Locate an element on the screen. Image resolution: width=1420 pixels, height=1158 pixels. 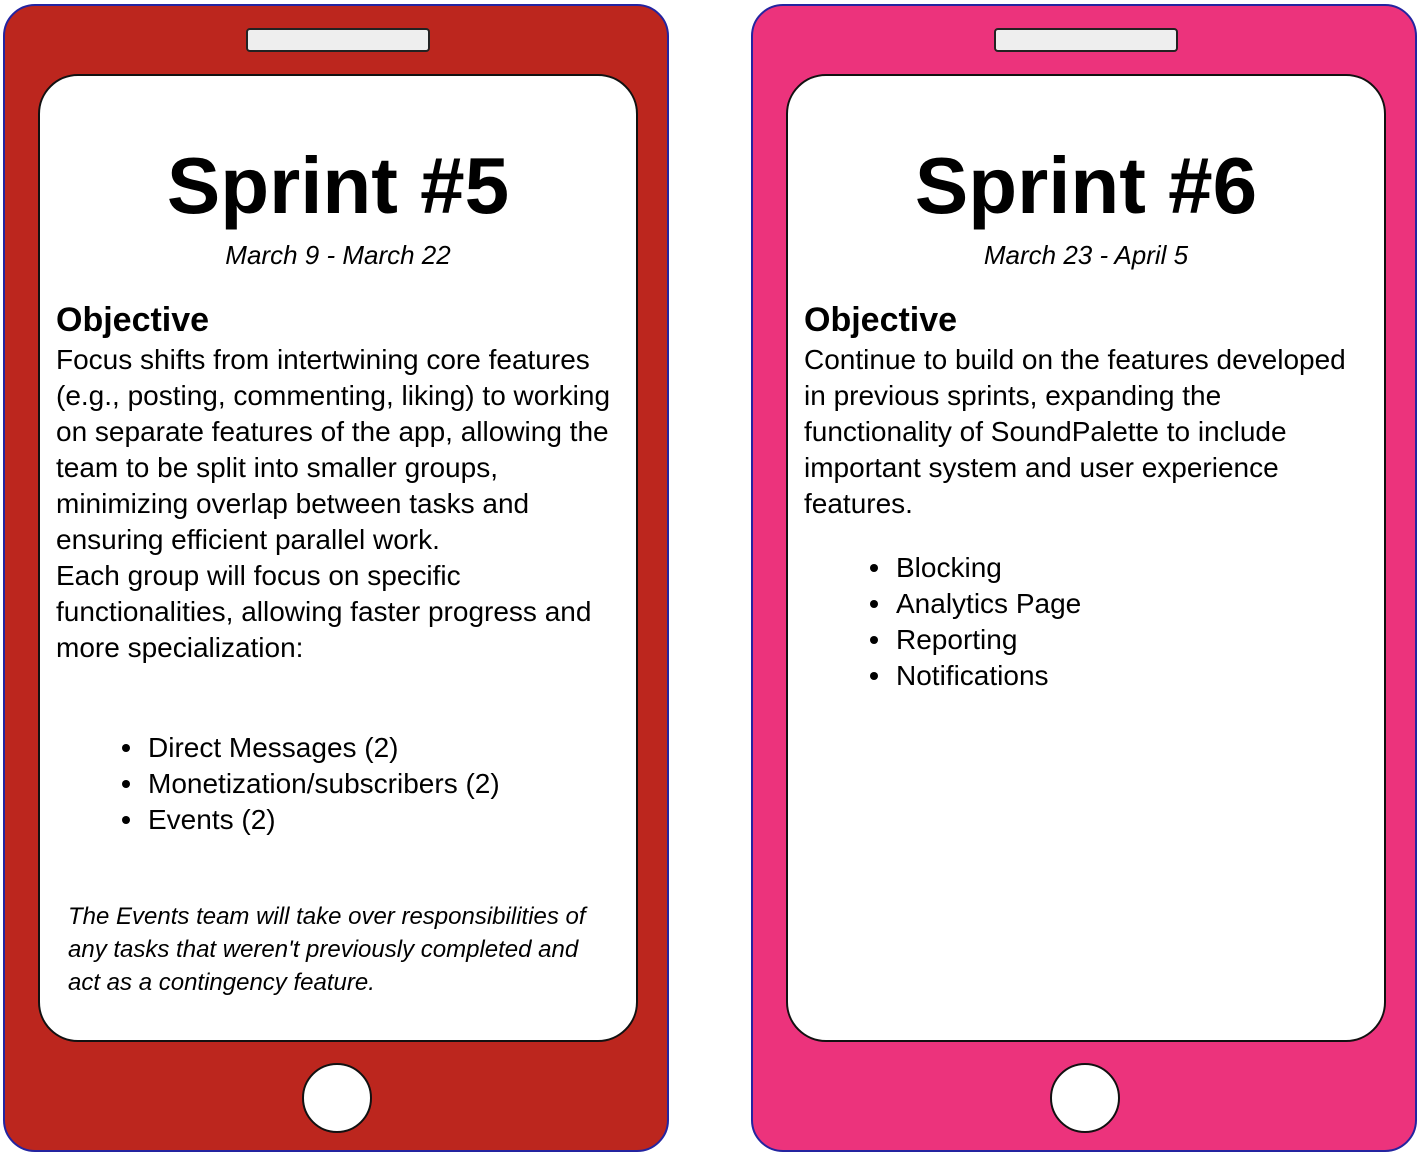
sprint-title: Sprint #5 is located at coordinates (338, 185).